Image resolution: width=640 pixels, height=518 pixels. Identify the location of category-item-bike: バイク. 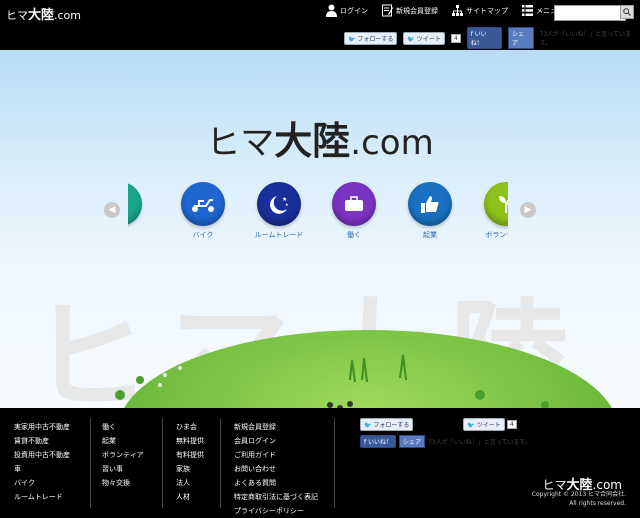
(203, 211).